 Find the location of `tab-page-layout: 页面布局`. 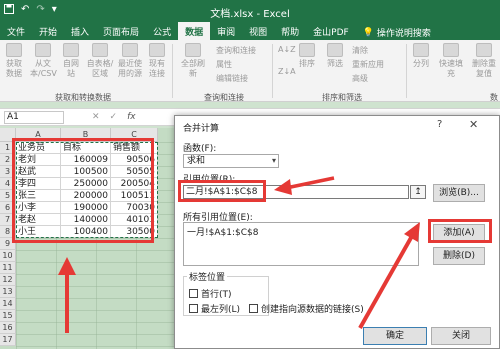

tab-page-layout: 页面布局 is located at coordinates (121, 31).